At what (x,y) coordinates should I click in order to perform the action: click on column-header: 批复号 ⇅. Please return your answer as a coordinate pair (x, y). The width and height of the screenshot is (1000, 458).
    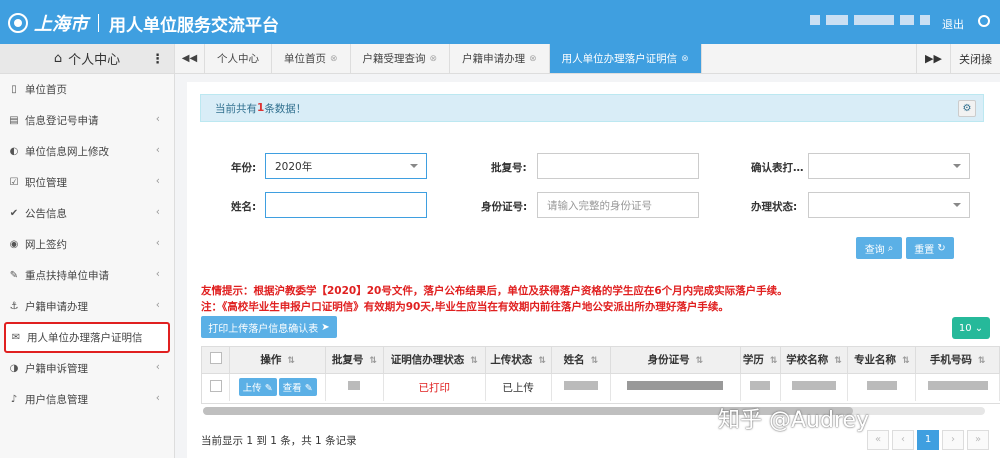
    Looking at the image, I should click on (354, 360).